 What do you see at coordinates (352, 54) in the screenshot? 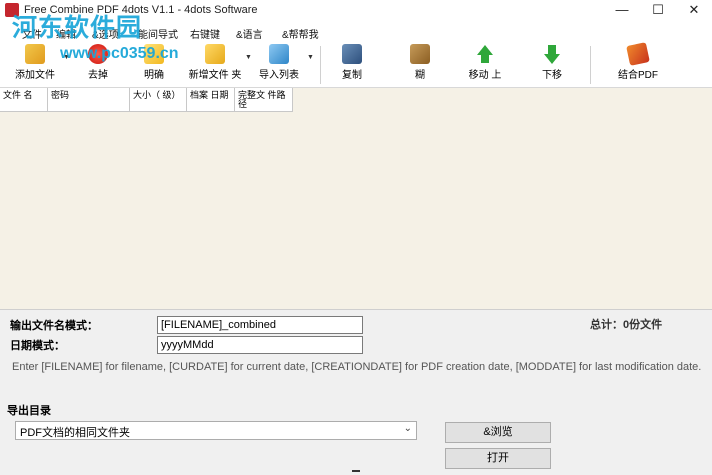
I see `copy-icon` at bounding box center [352, 54].